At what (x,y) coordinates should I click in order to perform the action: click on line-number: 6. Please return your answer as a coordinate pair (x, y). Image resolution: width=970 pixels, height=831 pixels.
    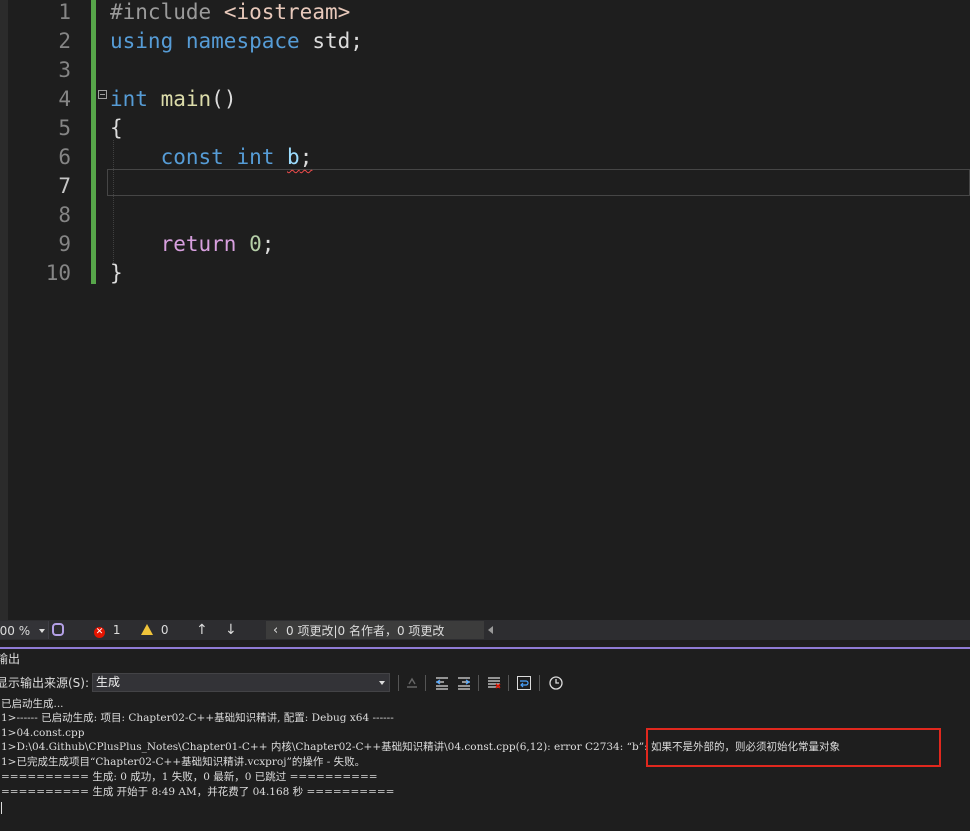
    Looking at the image, I should click on (64, 157).